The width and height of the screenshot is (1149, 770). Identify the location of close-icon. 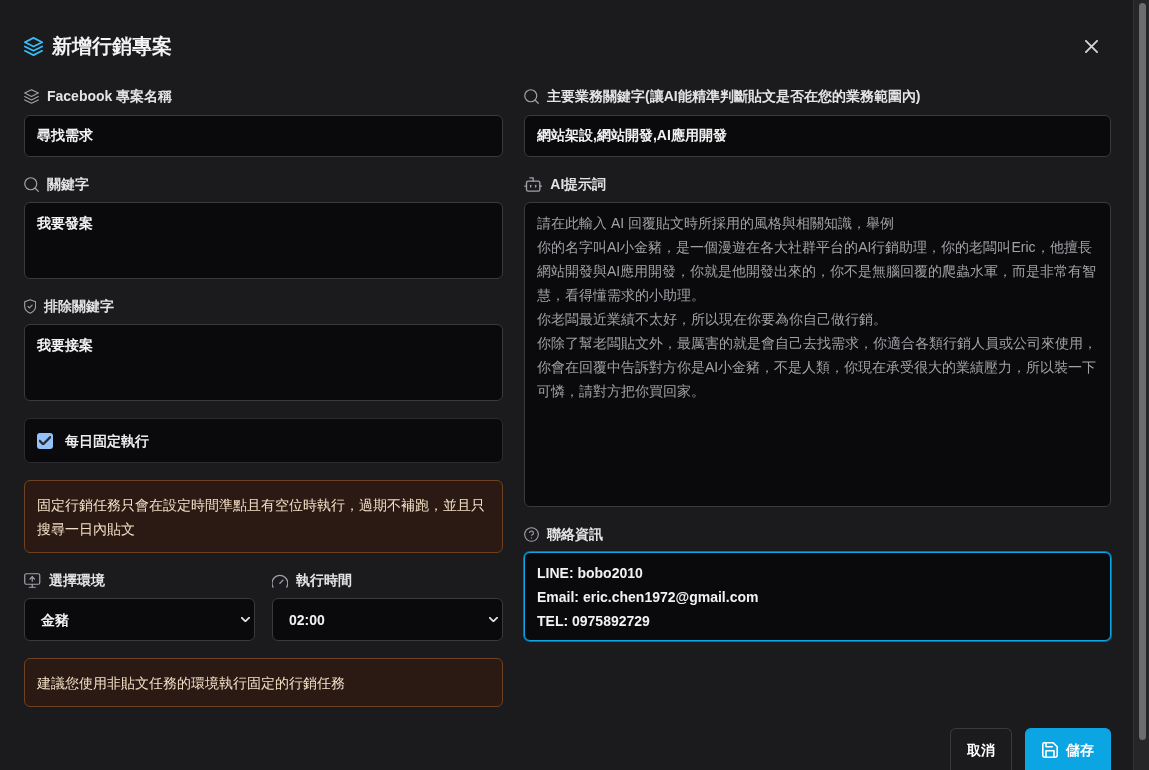
(1091, 46).